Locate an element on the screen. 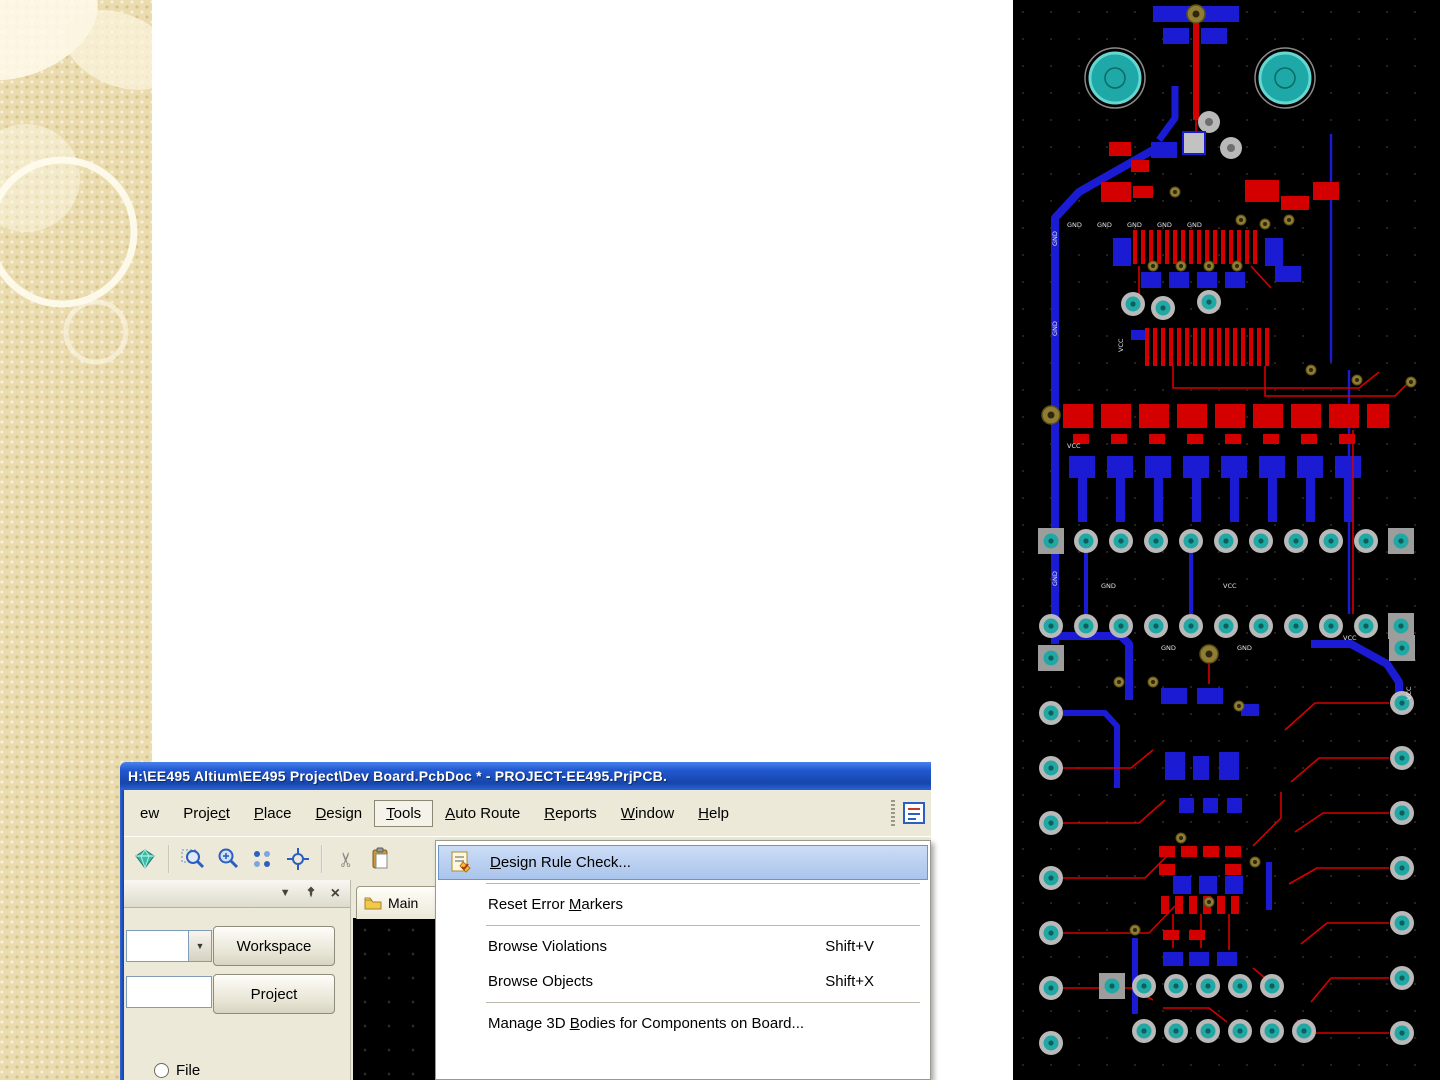 The height and width of the screenshot is (1080, 1440). menu-item-browse-objects: Browse Objects Shift+X is located at coordinates (683, 981).